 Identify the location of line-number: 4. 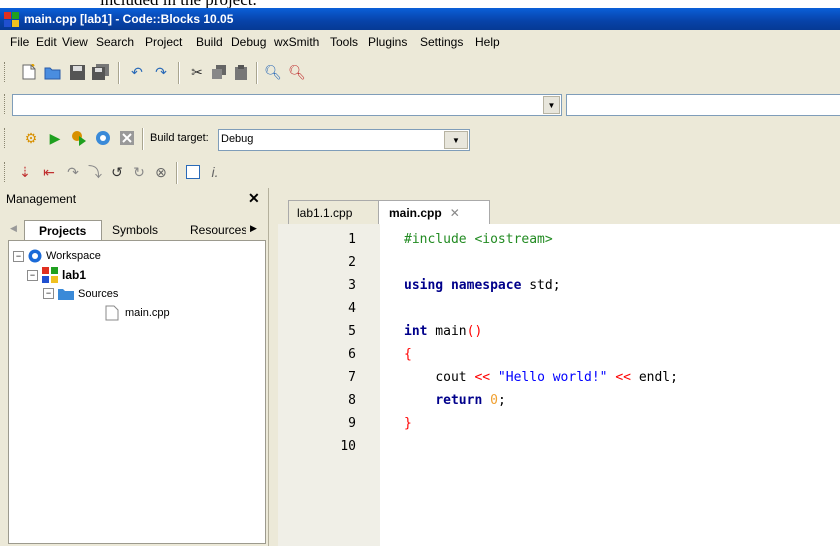
(352, 308).